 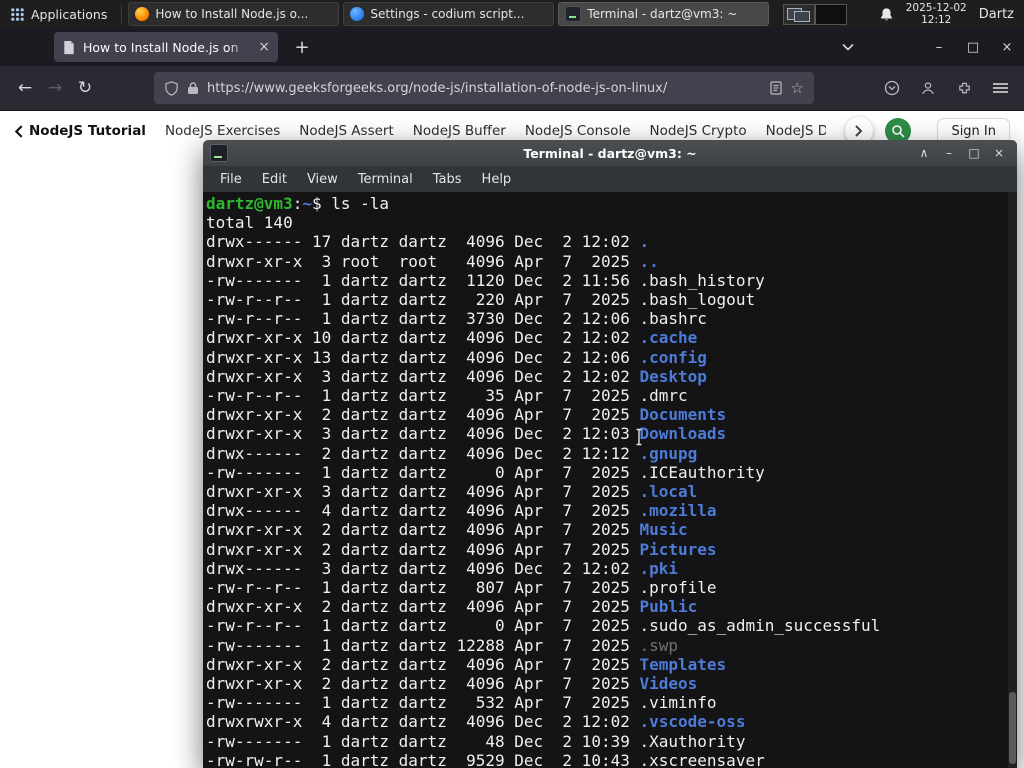 What do you see at coordinates (668, 453) in the screenshot?
I see `file-name: .gnupg` at bounding box center [668, 453].